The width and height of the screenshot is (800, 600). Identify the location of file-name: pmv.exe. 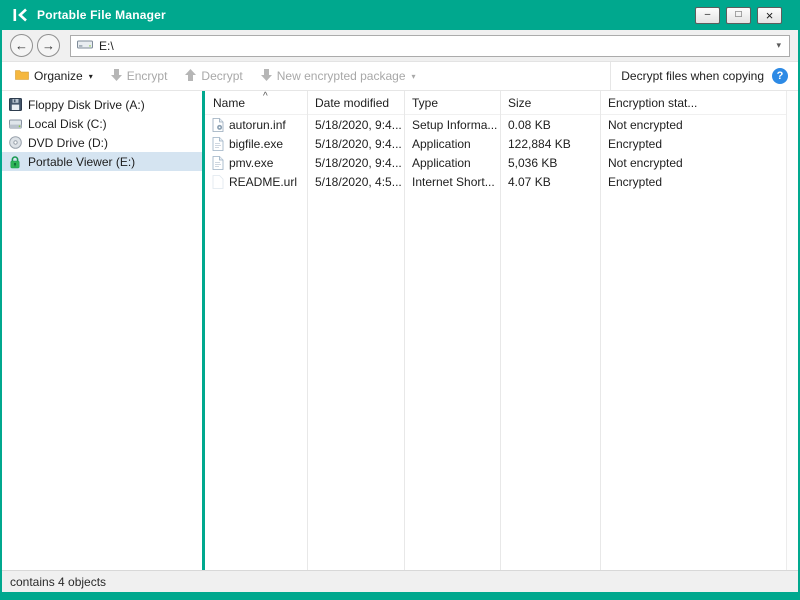
(251, 162).